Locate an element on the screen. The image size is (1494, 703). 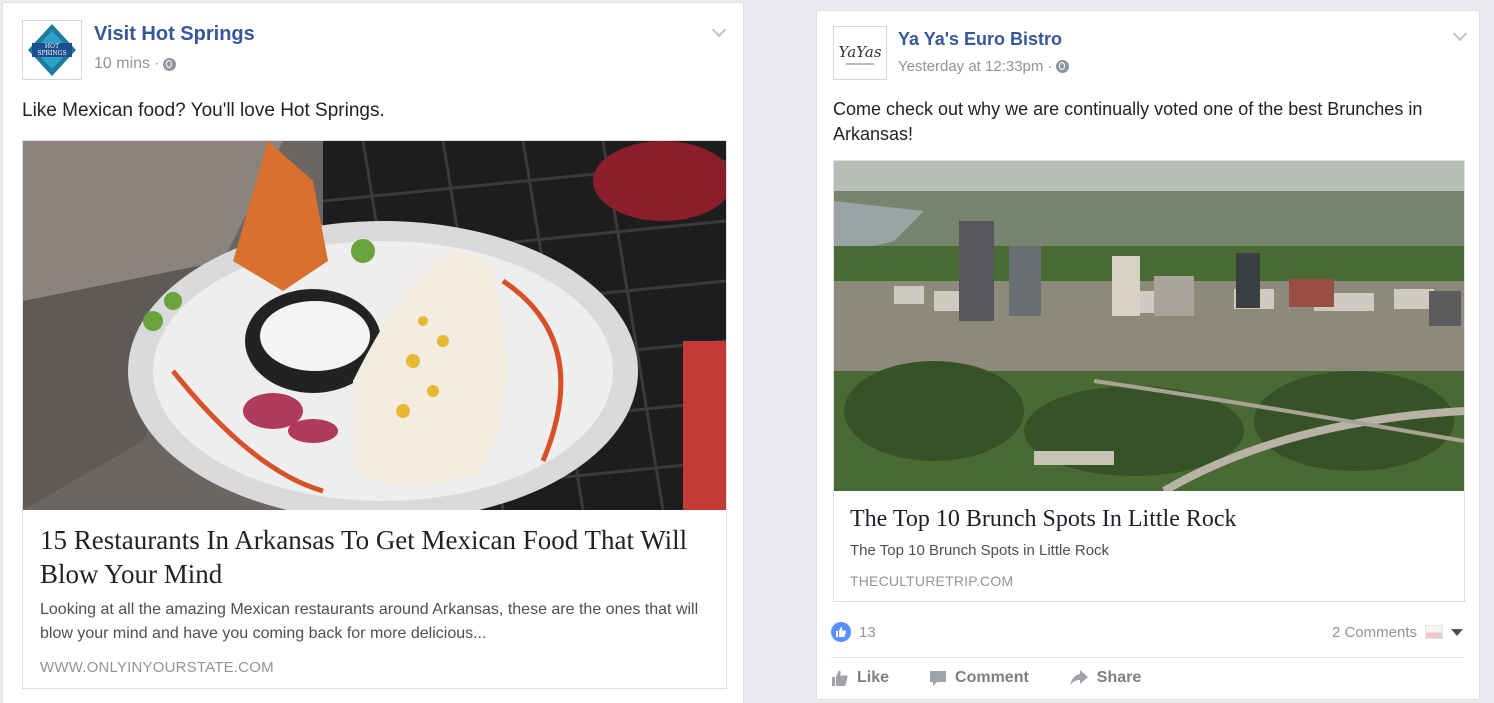
comment-button: Comment is located at coordinates (979, 678).